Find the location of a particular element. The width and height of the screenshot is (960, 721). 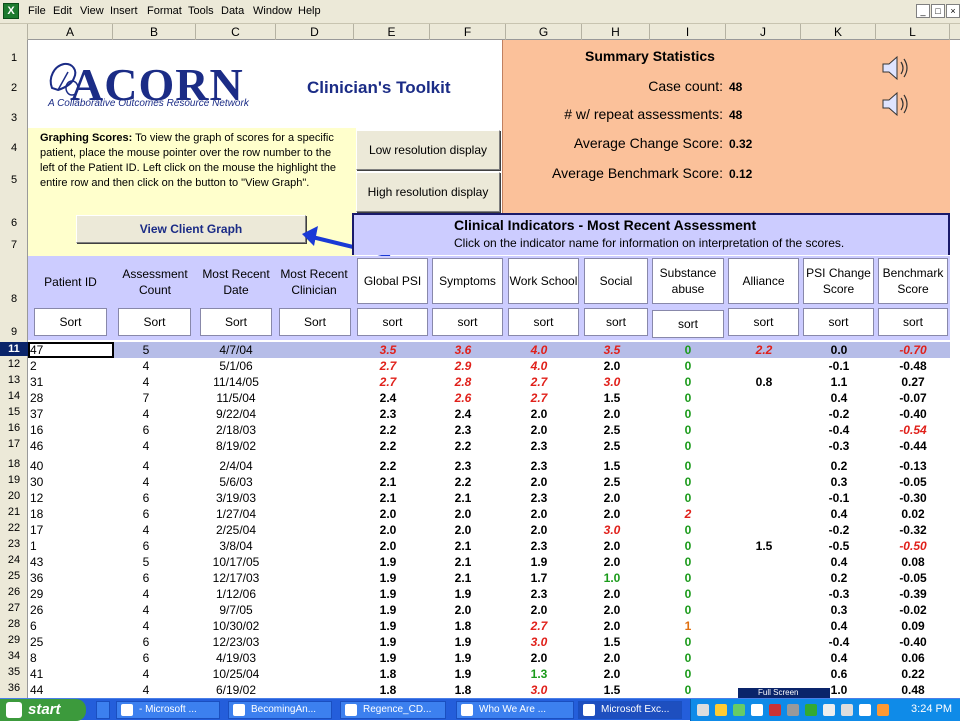

cell-benchmark: 0.48 is located at coordinates (913, 690).